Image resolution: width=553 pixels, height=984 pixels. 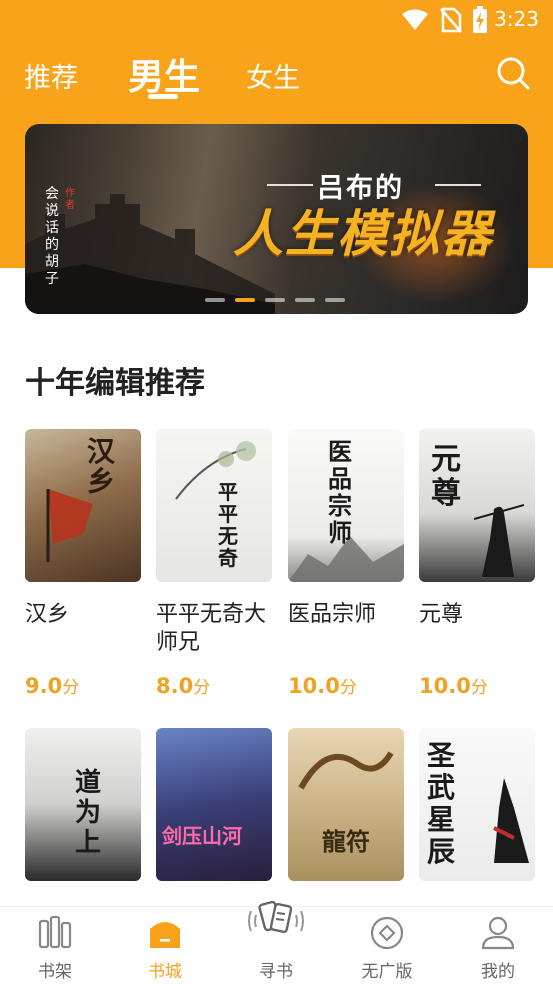 What do you see at coordinates (87, 615) in the screenshot?
I see `book-name: 汉乡` at bounding box center [87, 615].